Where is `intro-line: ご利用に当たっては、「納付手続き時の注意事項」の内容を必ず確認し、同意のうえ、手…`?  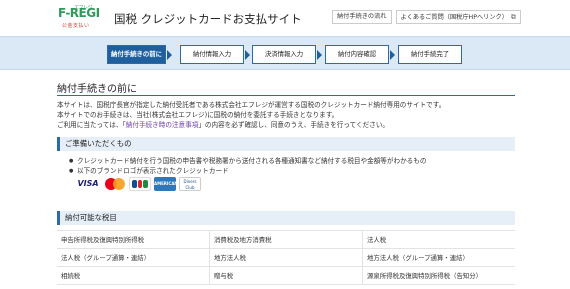
intro-line: ご利用に当たっては、「納付手続き時の注意事項」の内容を必ず確認し、同意のうえ、手… is located at coordinates (287, 125).